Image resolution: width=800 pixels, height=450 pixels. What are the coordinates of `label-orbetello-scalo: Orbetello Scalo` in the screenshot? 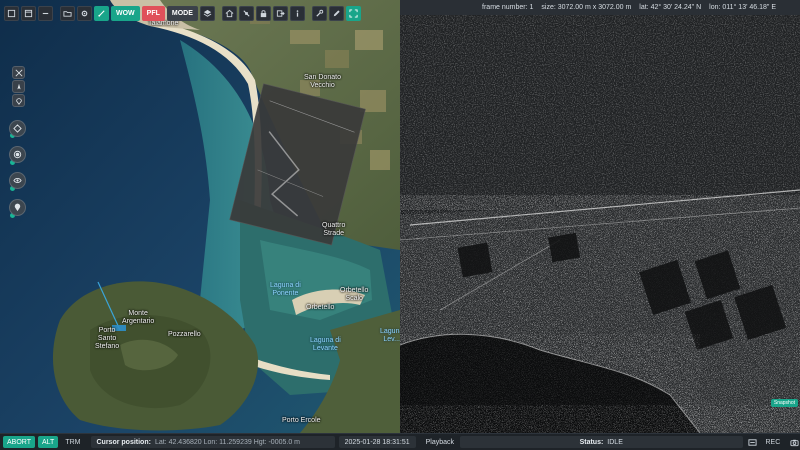 It's located at (354, 294).